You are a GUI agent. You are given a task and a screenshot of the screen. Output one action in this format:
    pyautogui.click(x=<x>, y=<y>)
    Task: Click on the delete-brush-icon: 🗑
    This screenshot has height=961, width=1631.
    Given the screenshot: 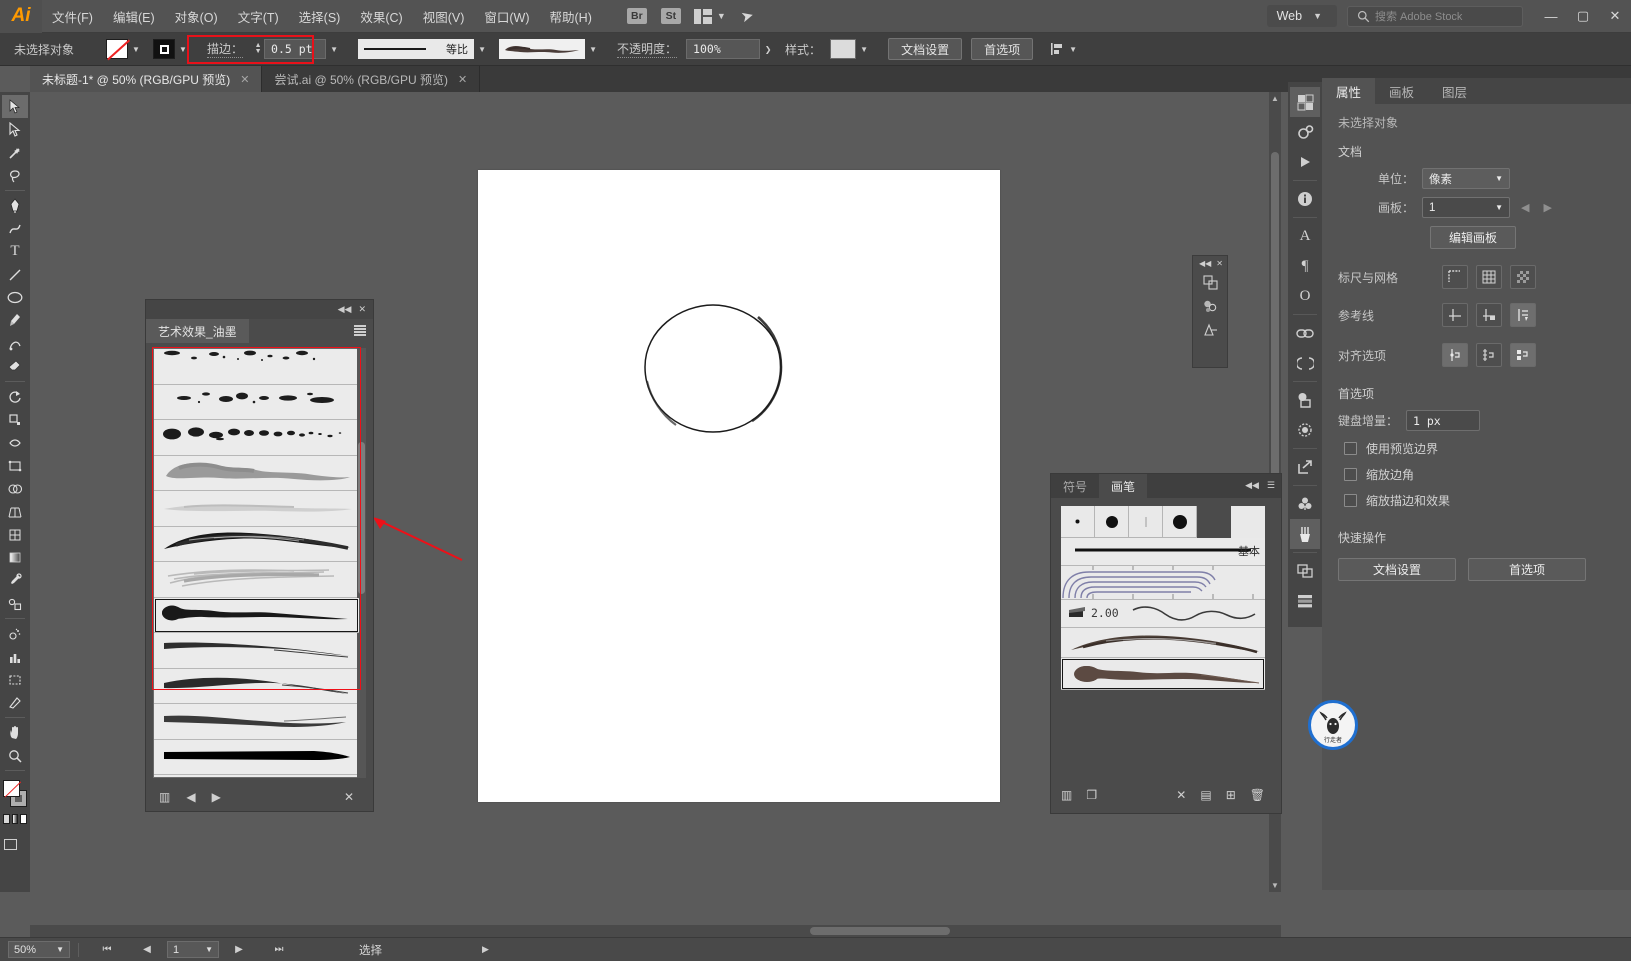 What is the action you would take?
    pyautogui.click(x=1257, y=795)
    